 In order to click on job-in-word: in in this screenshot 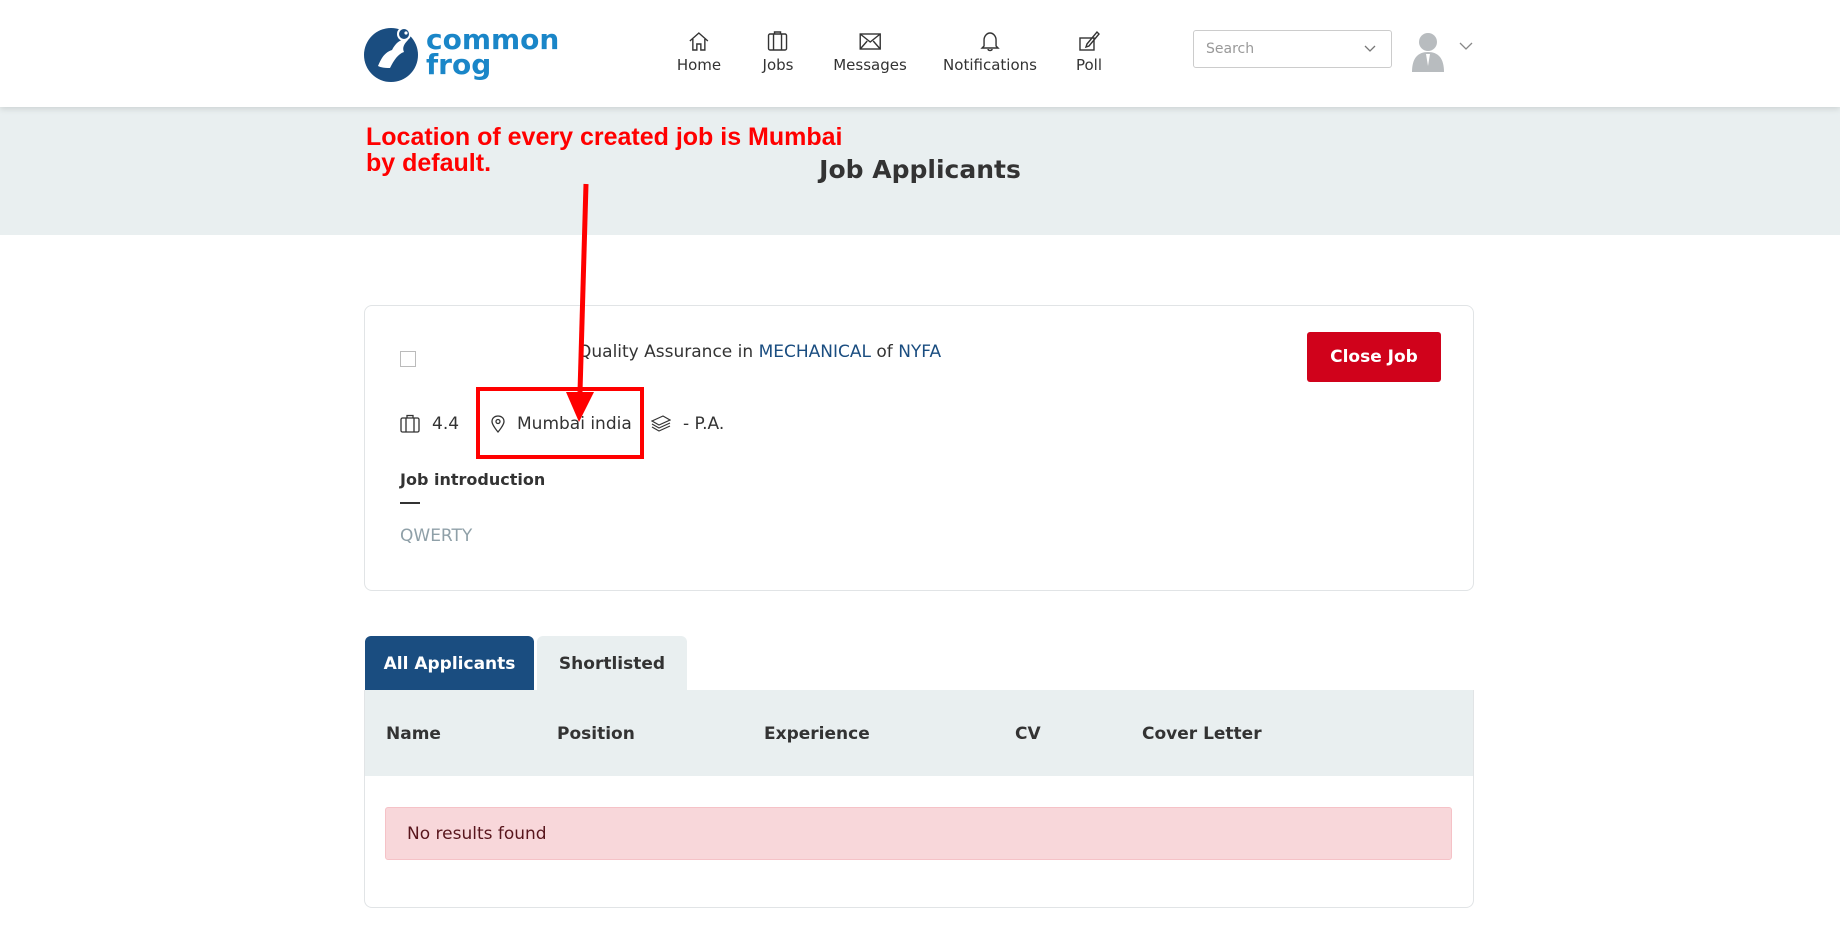, I will do `click(745, 352)`.